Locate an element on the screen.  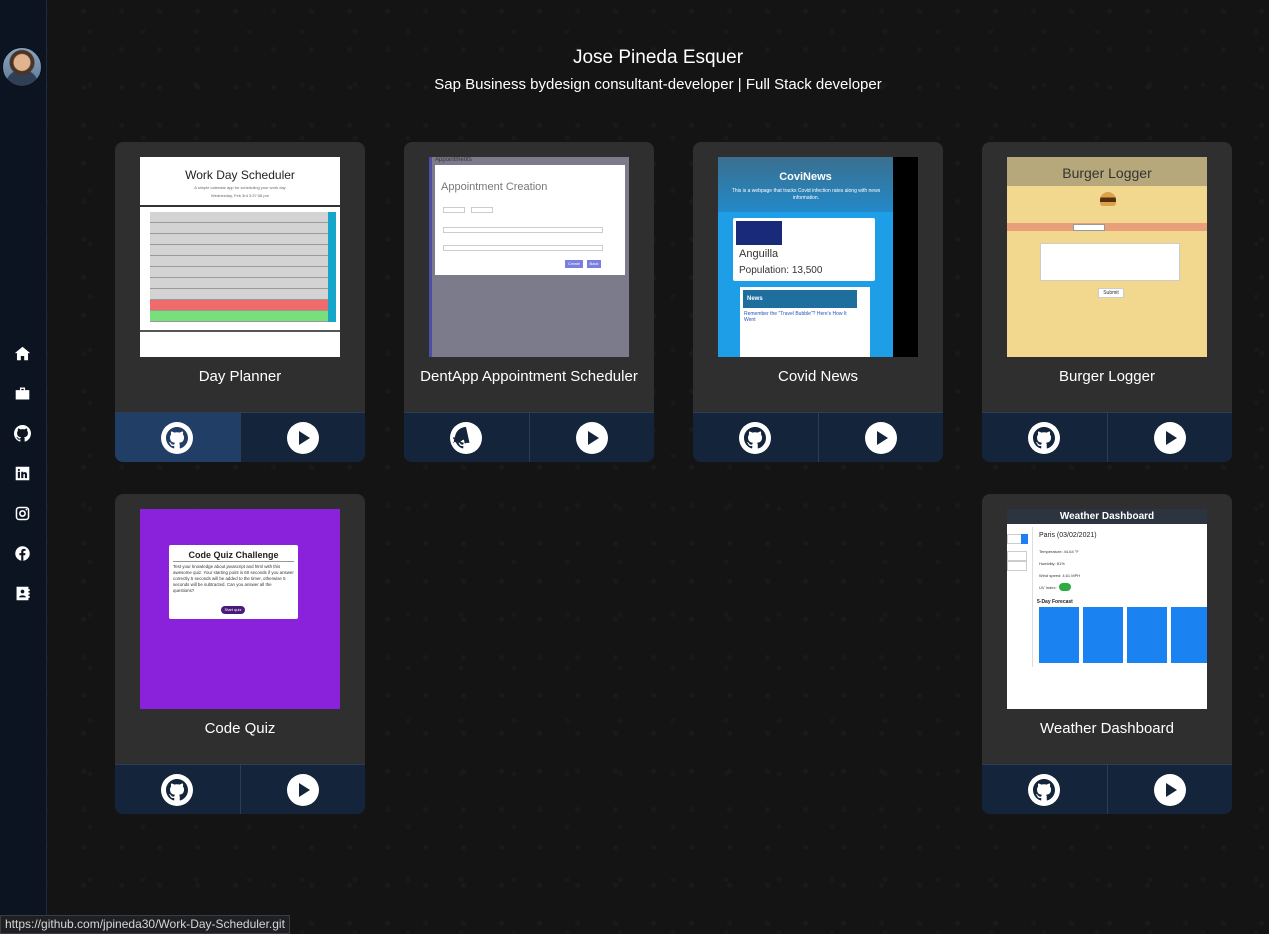
thumb-heading: Work Day Scheduler is located at coordinates (240, 175).